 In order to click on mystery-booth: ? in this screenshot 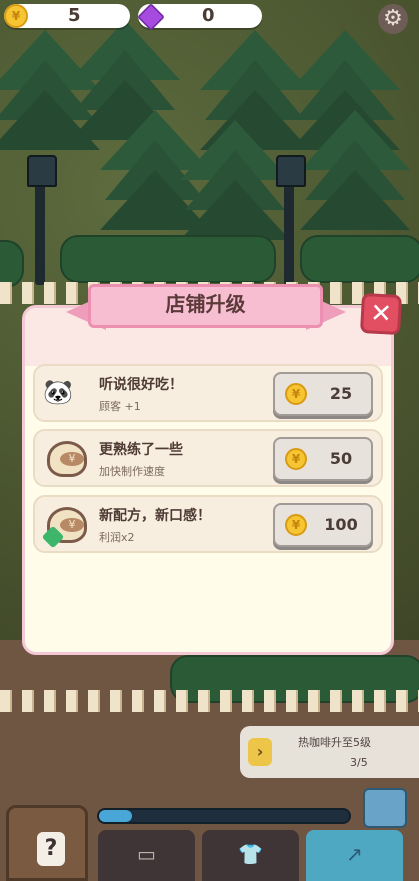, I will do `click(47, 843)`.